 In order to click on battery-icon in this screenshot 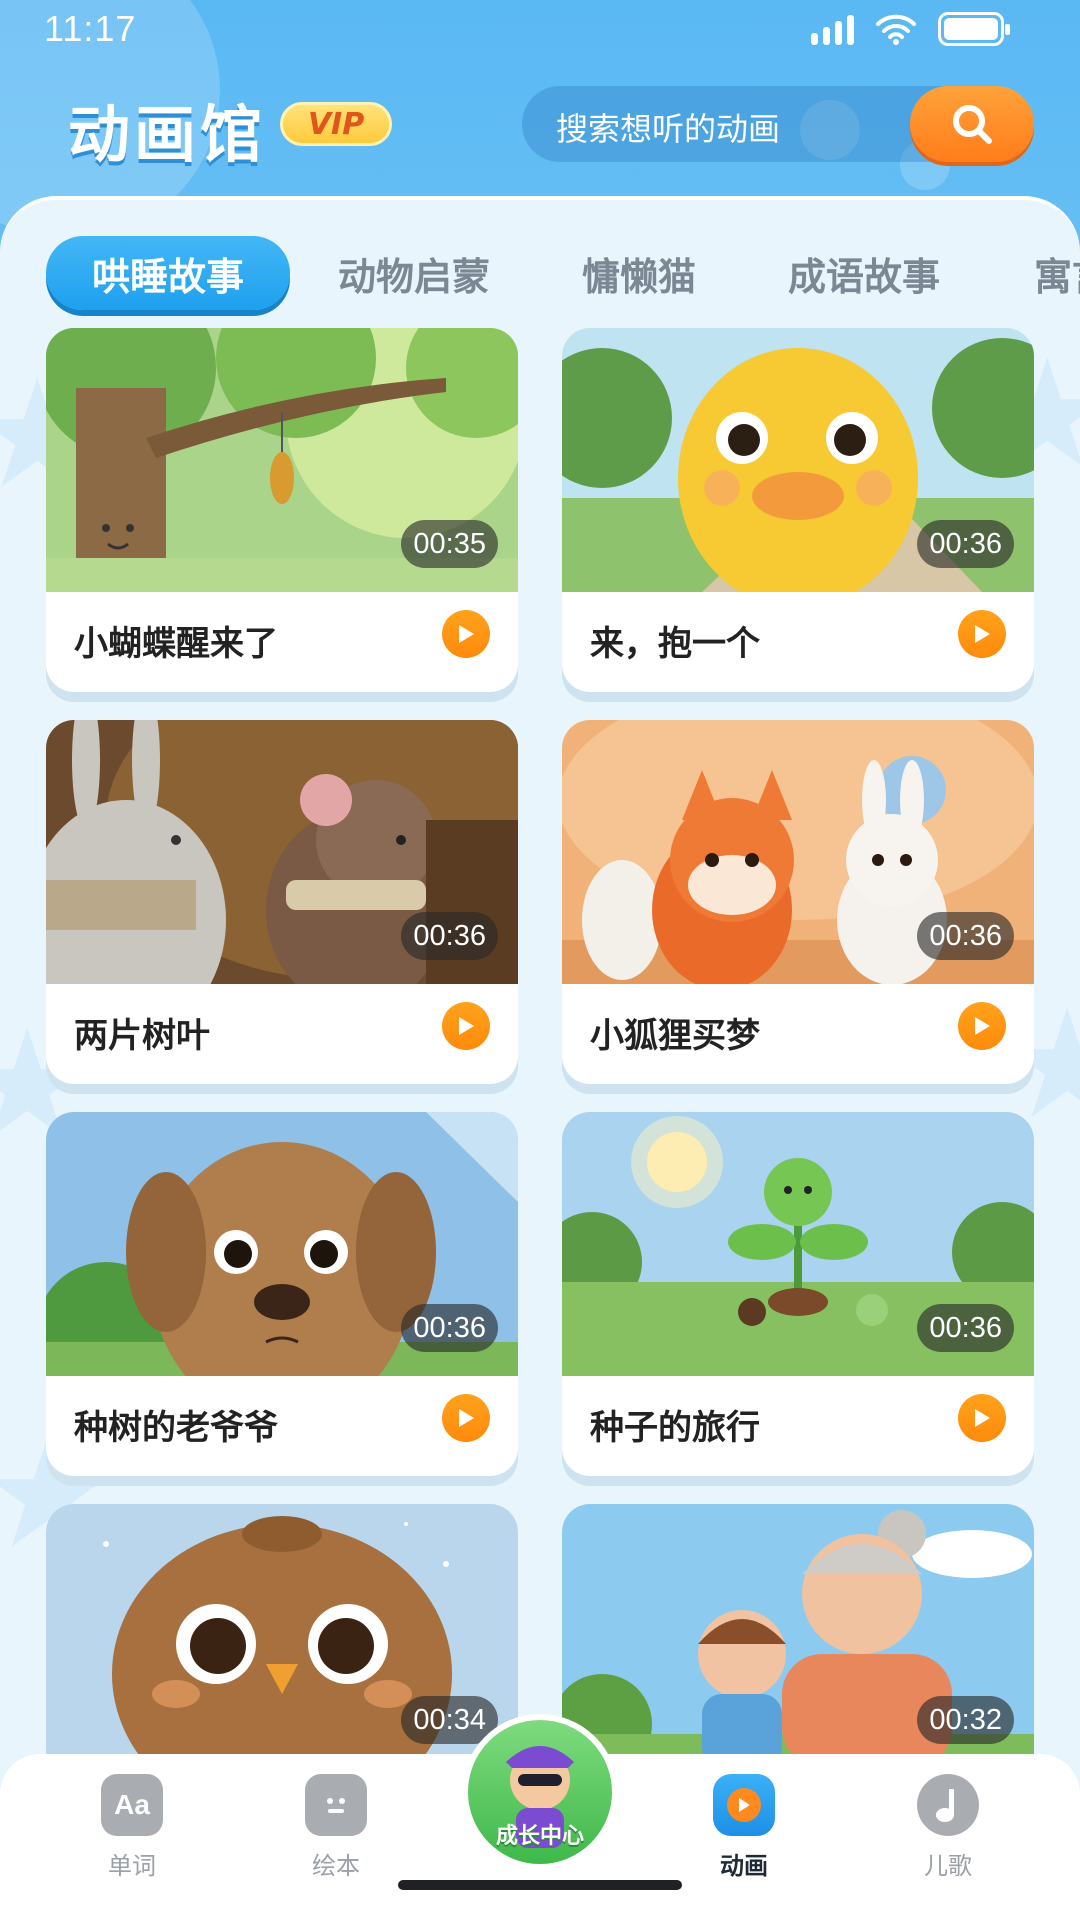, I will do `click(974, 29)`.